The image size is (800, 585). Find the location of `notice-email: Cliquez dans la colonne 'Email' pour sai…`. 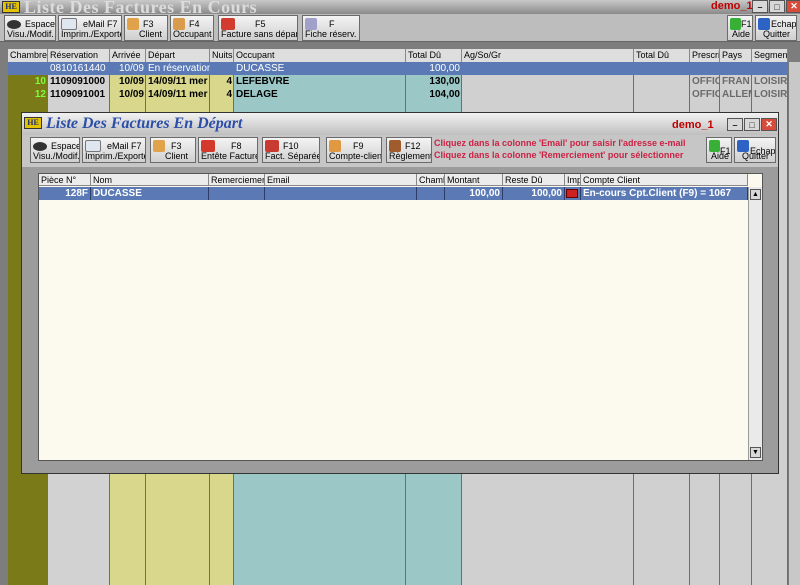

notice-email: Cliquez dans la colonne 'Email' pour sai… is located at coordinates (560, 143).